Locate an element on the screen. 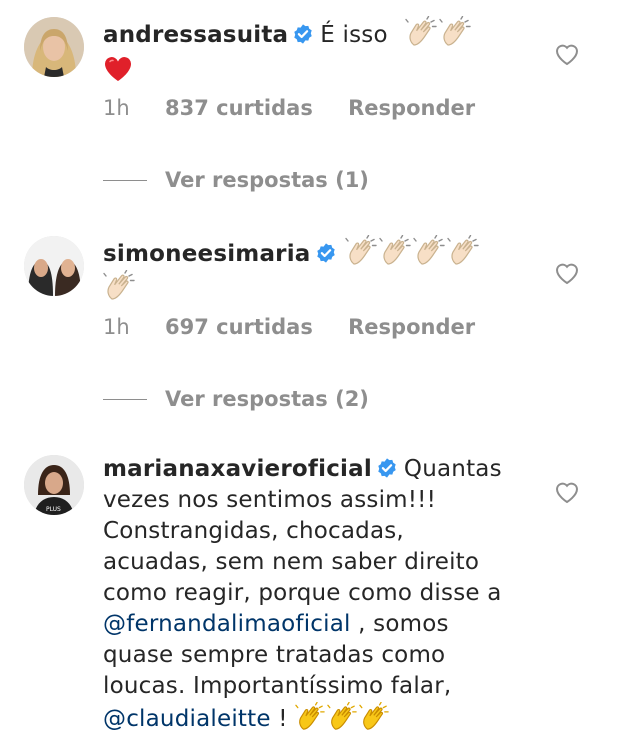  avatar: PLUS is located at coordinates (54, 485).